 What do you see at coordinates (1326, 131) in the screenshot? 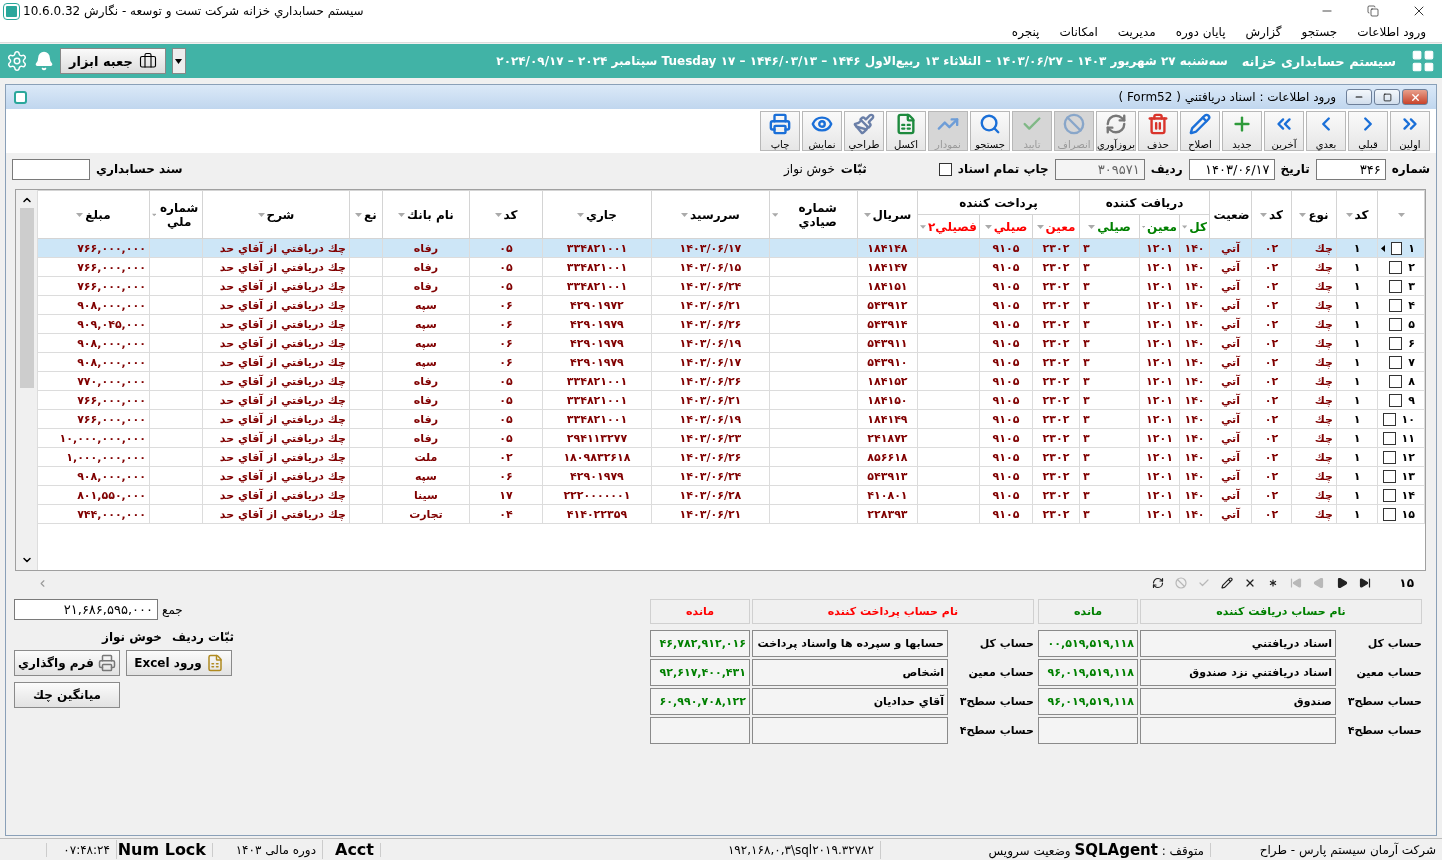
I see `toolbar-button: بعدي` at bounding box center [1326, 131].